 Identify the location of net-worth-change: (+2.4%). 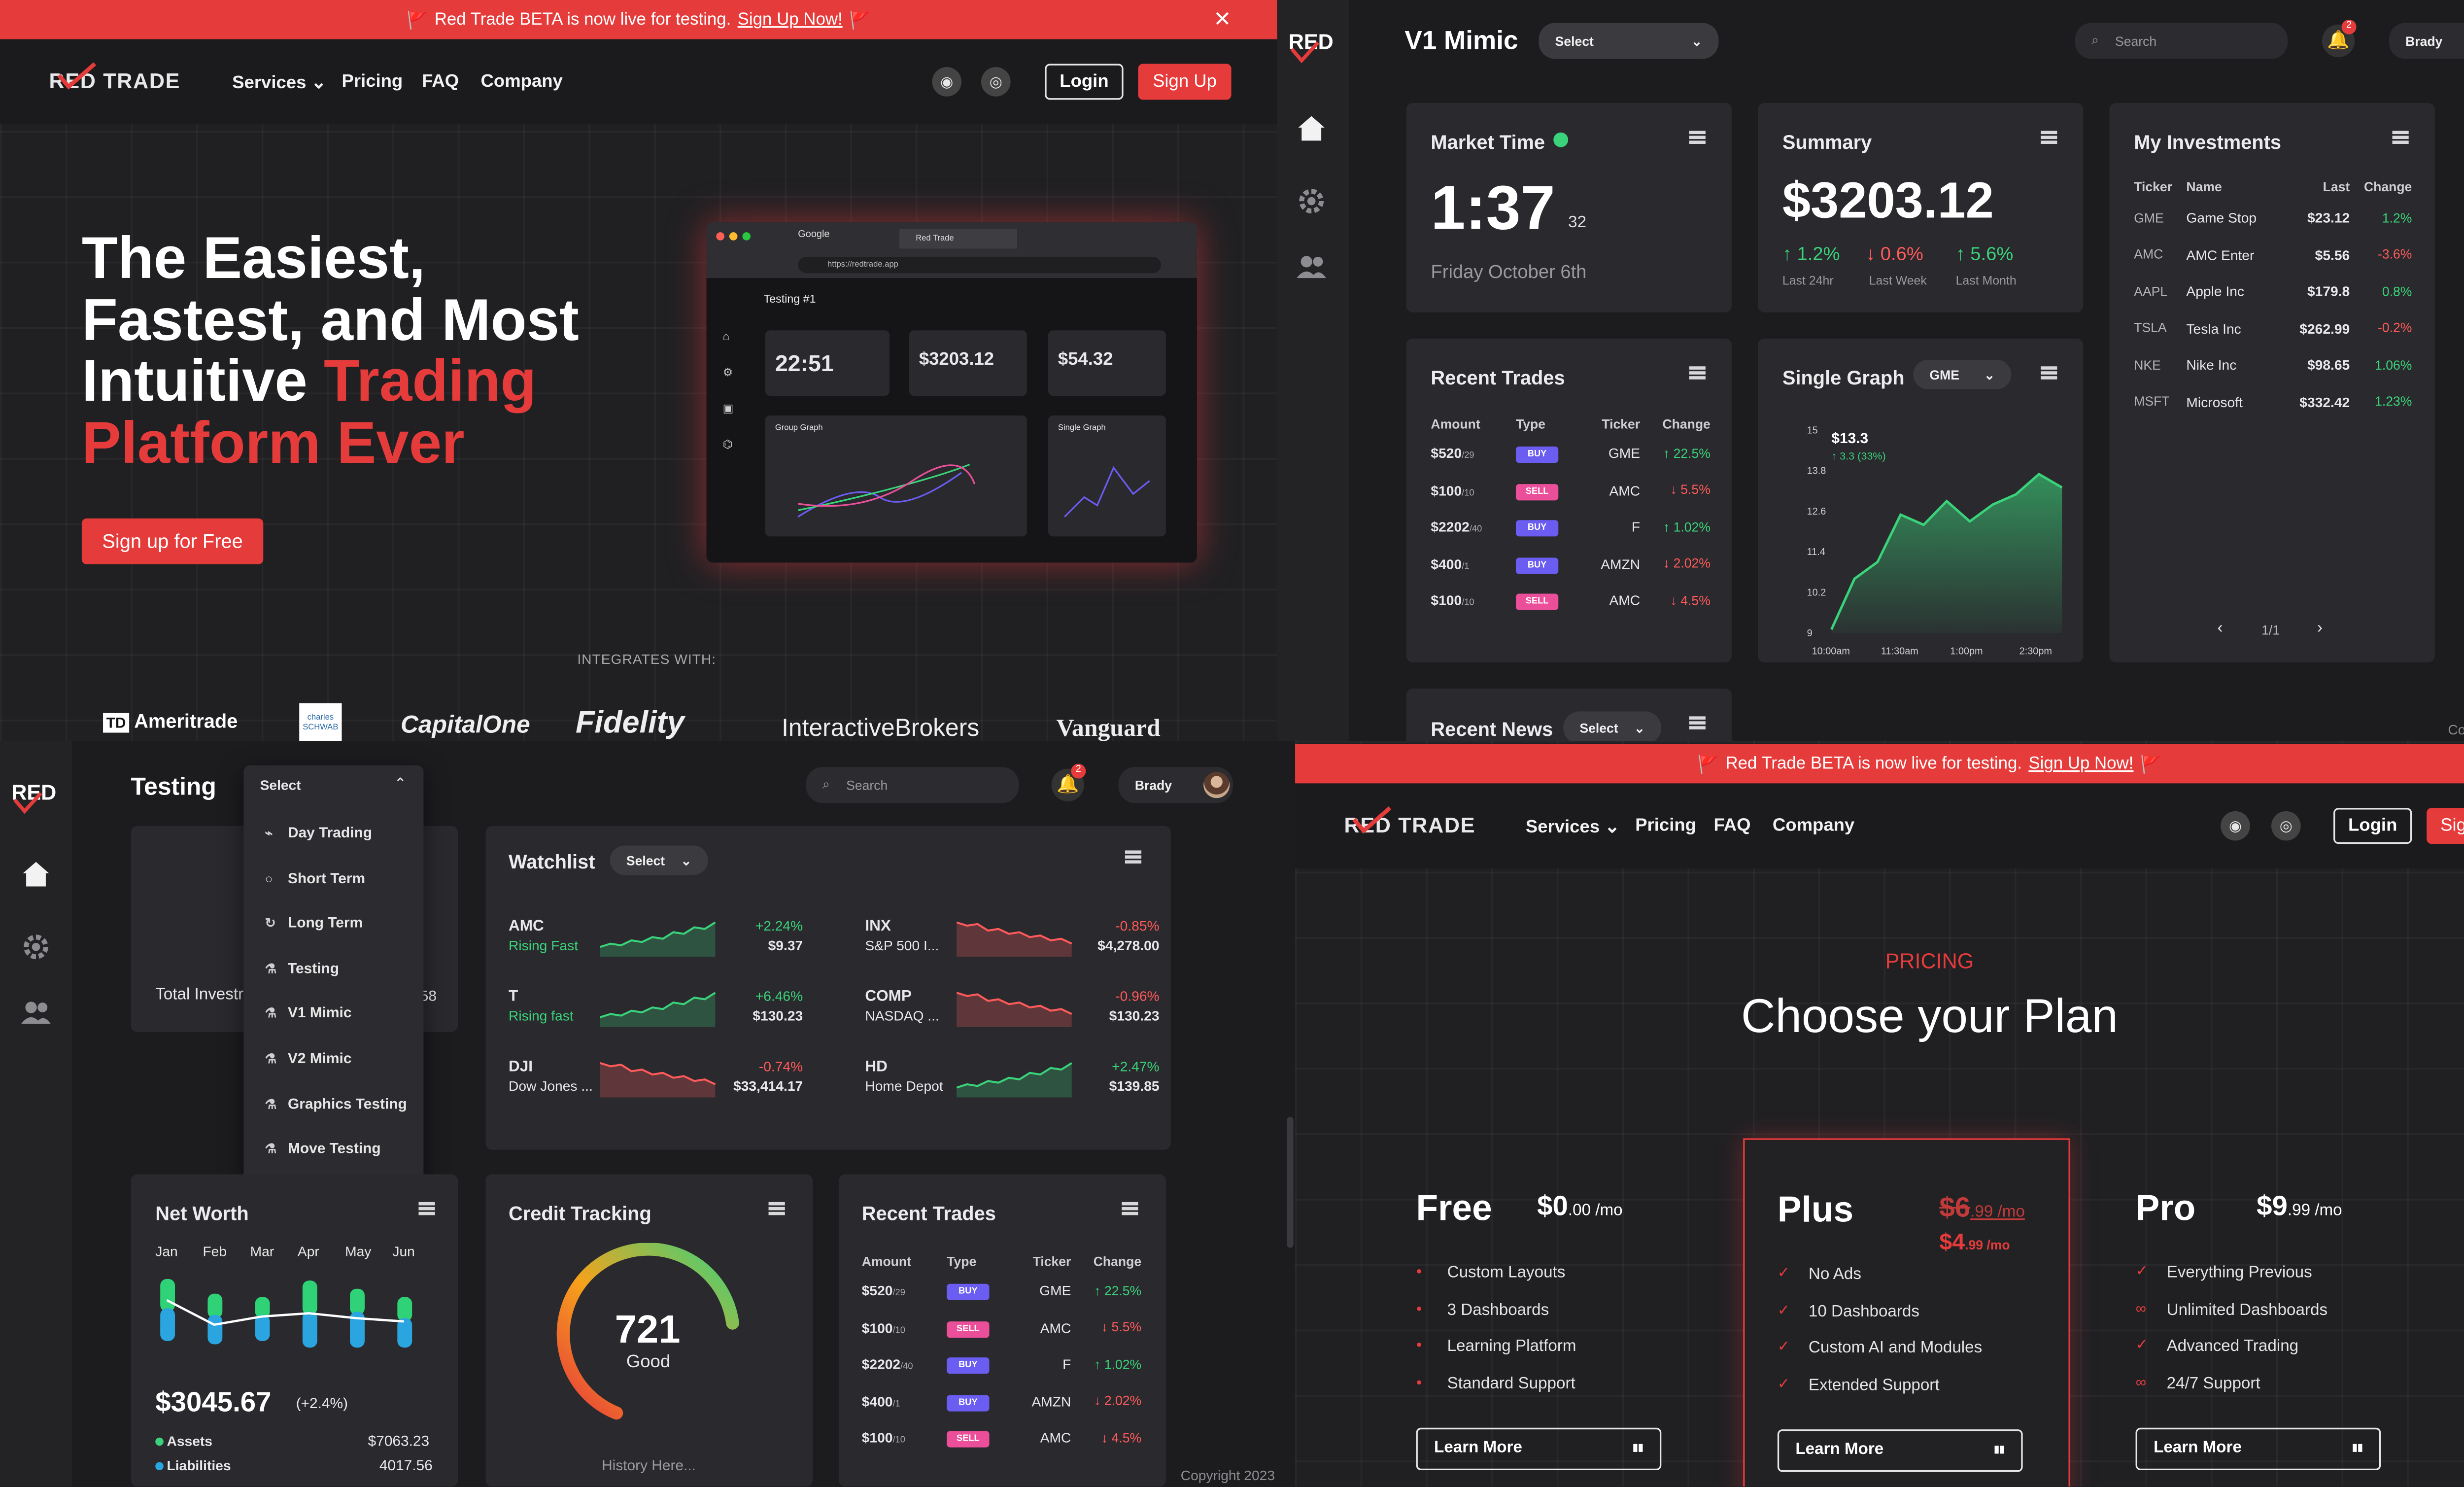
(322, 1404).